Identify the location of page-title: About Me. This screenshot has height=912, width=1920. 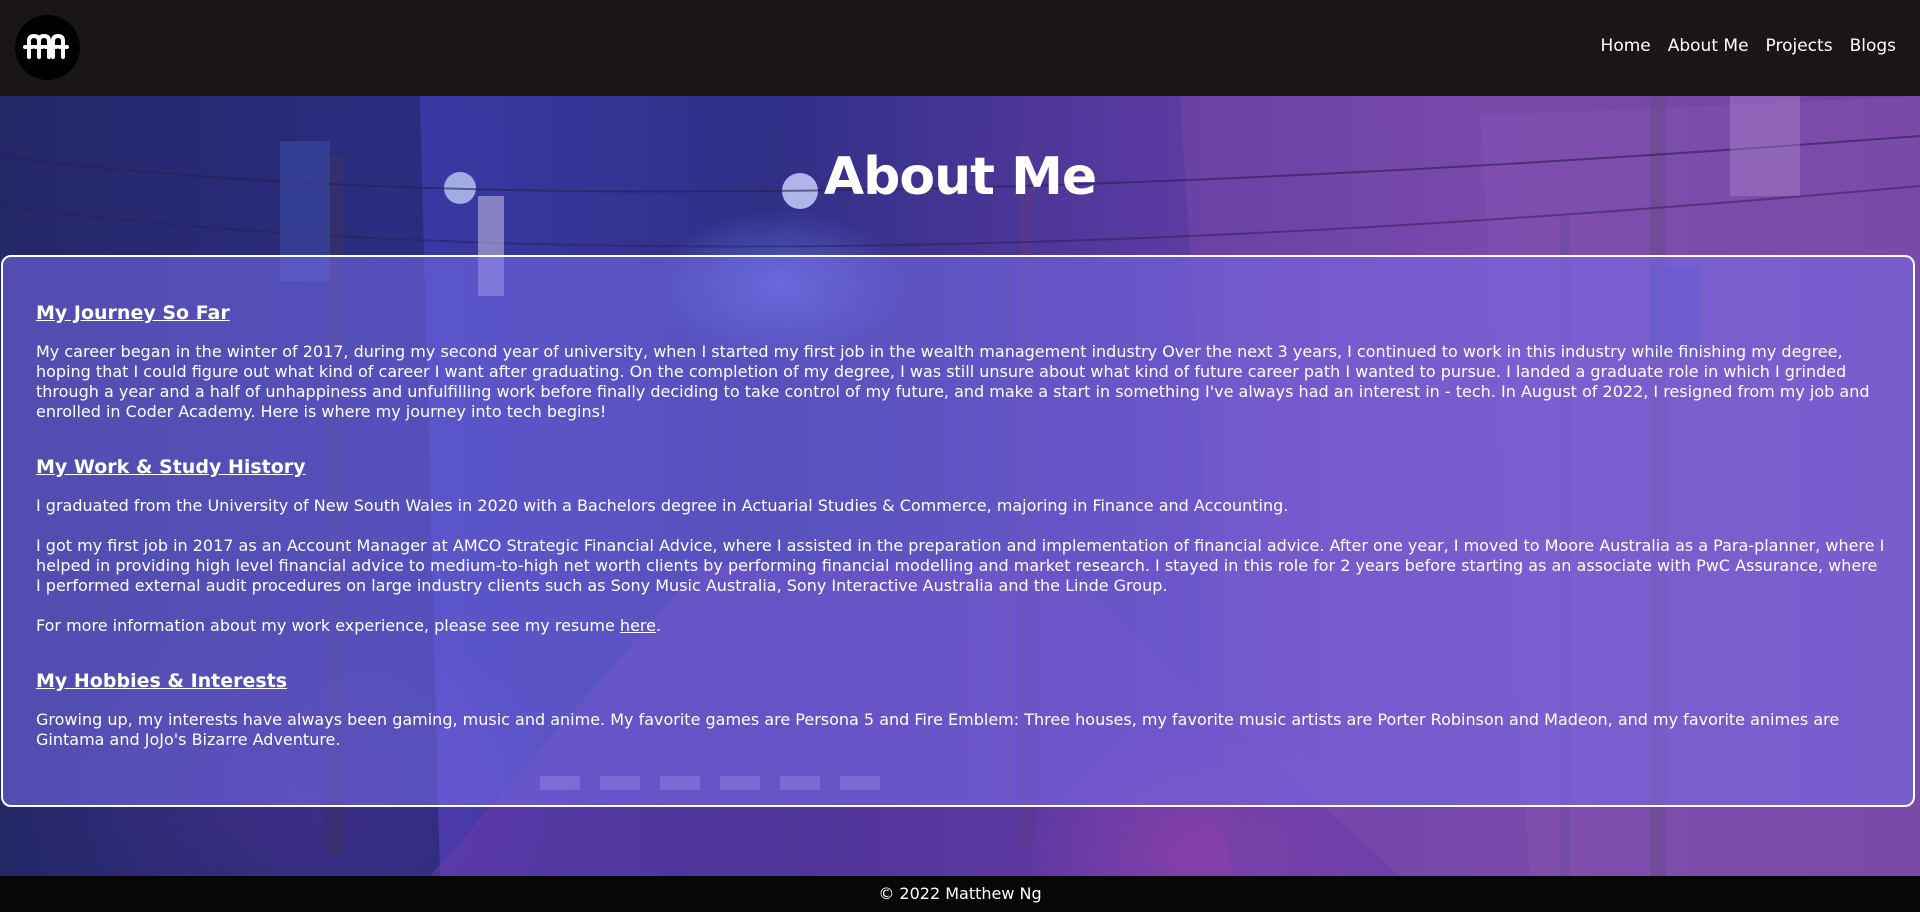
(960, 176).